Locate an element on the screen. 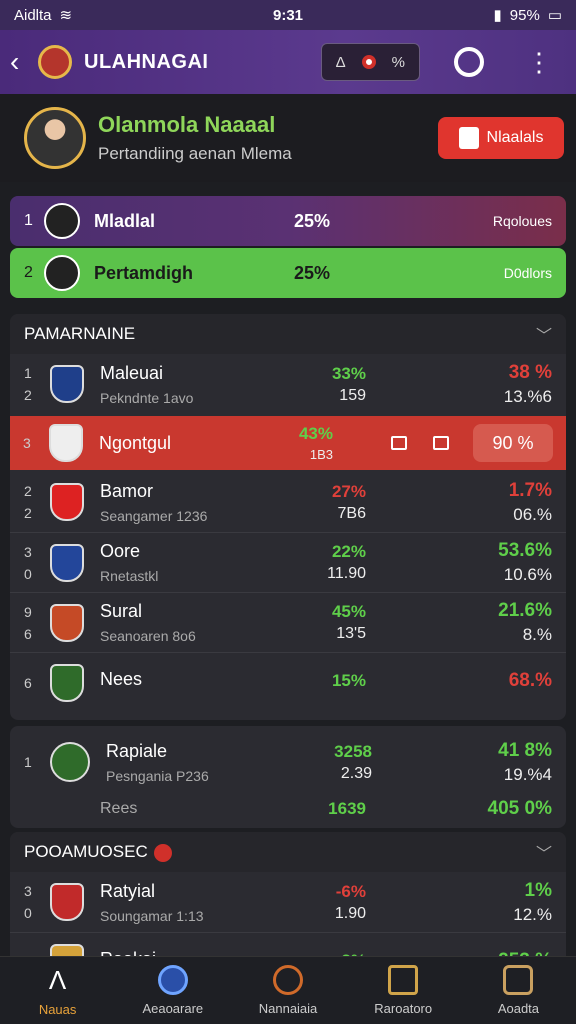 This screenshot has width=576, height=1024. stat-a: 27% is located at coordinates (348, 491).